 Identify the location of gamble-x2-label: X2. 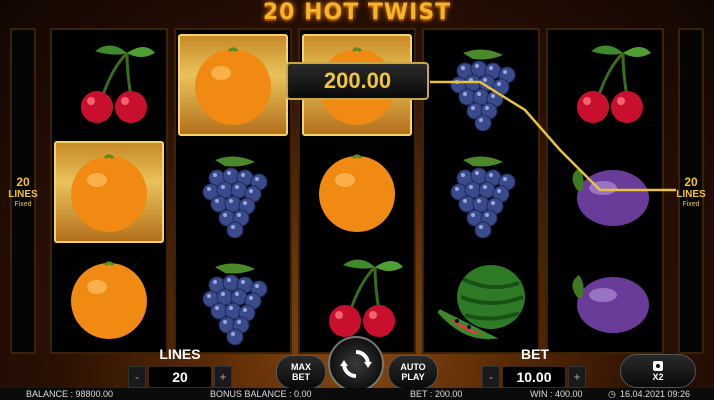
(658, 377).